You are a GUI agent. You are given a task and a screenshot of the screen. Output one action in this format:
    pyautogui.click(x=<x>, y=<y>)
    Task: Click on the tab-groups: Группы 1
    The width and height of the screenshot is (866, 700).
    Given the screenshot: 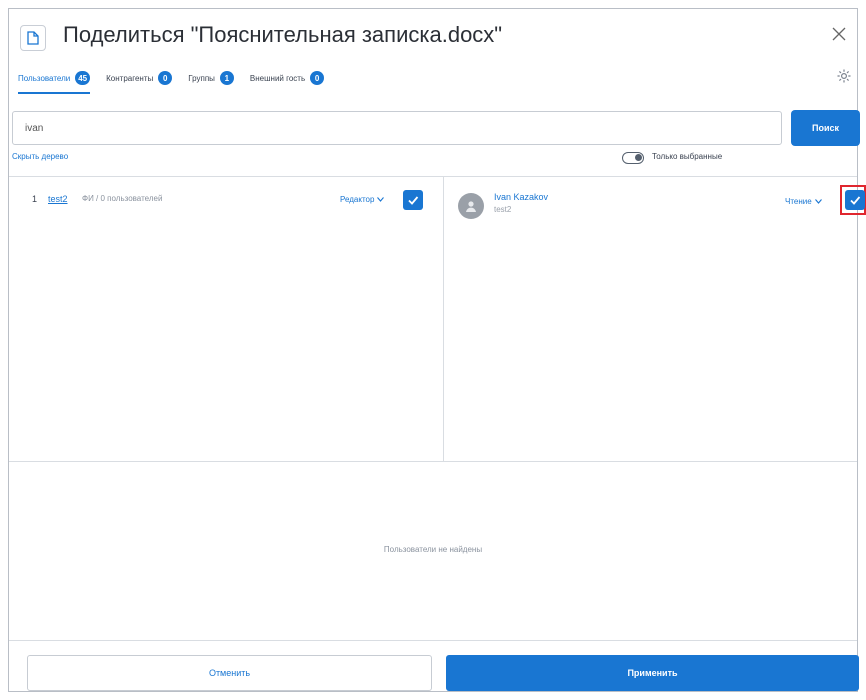 What is the action you would take?
    pyautogui.click(x=211, y=78)
    